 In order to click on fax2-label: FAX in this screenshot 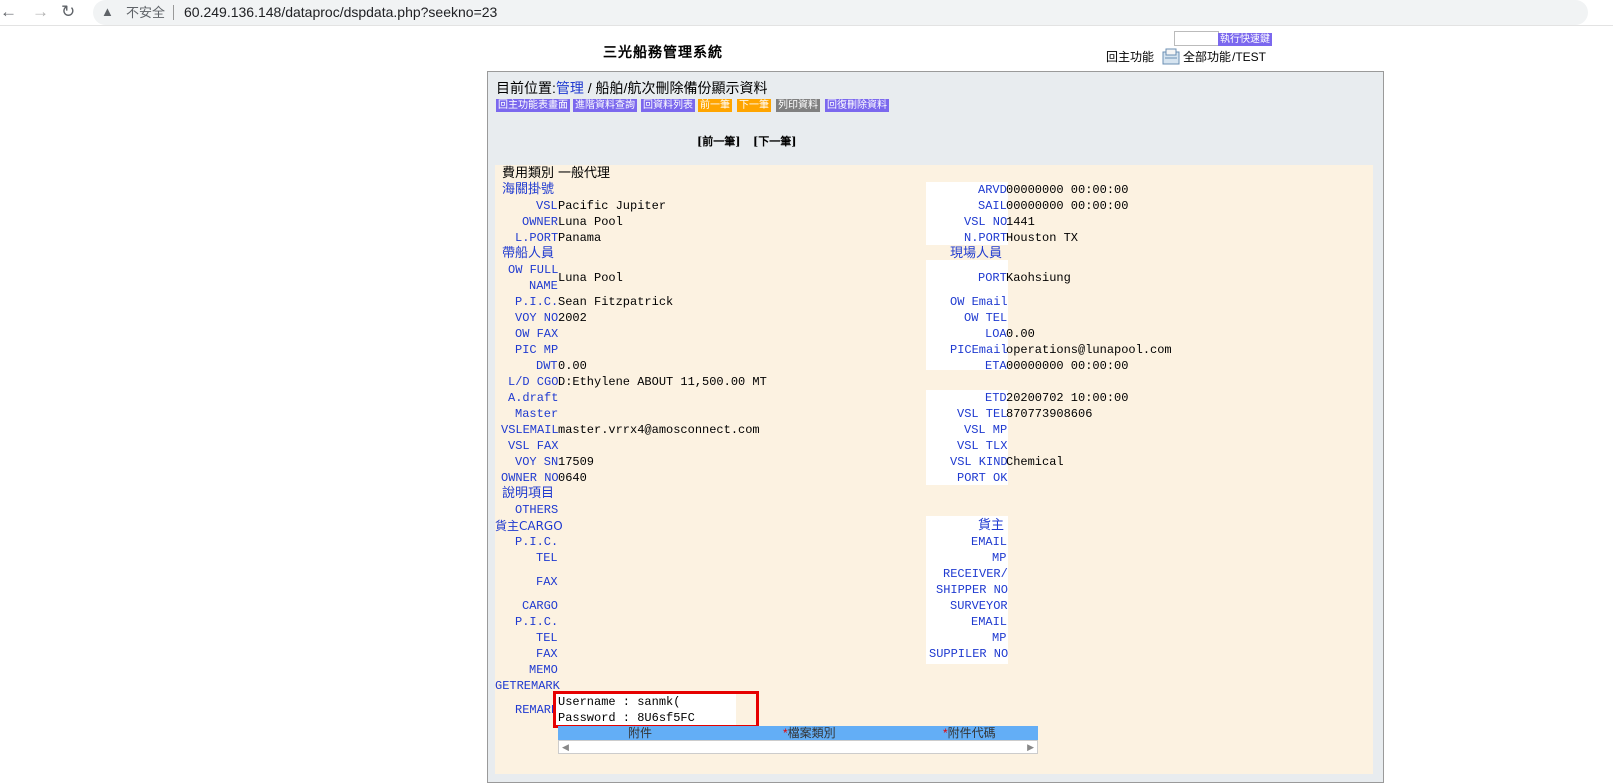, I will do `click(547, 654)`.